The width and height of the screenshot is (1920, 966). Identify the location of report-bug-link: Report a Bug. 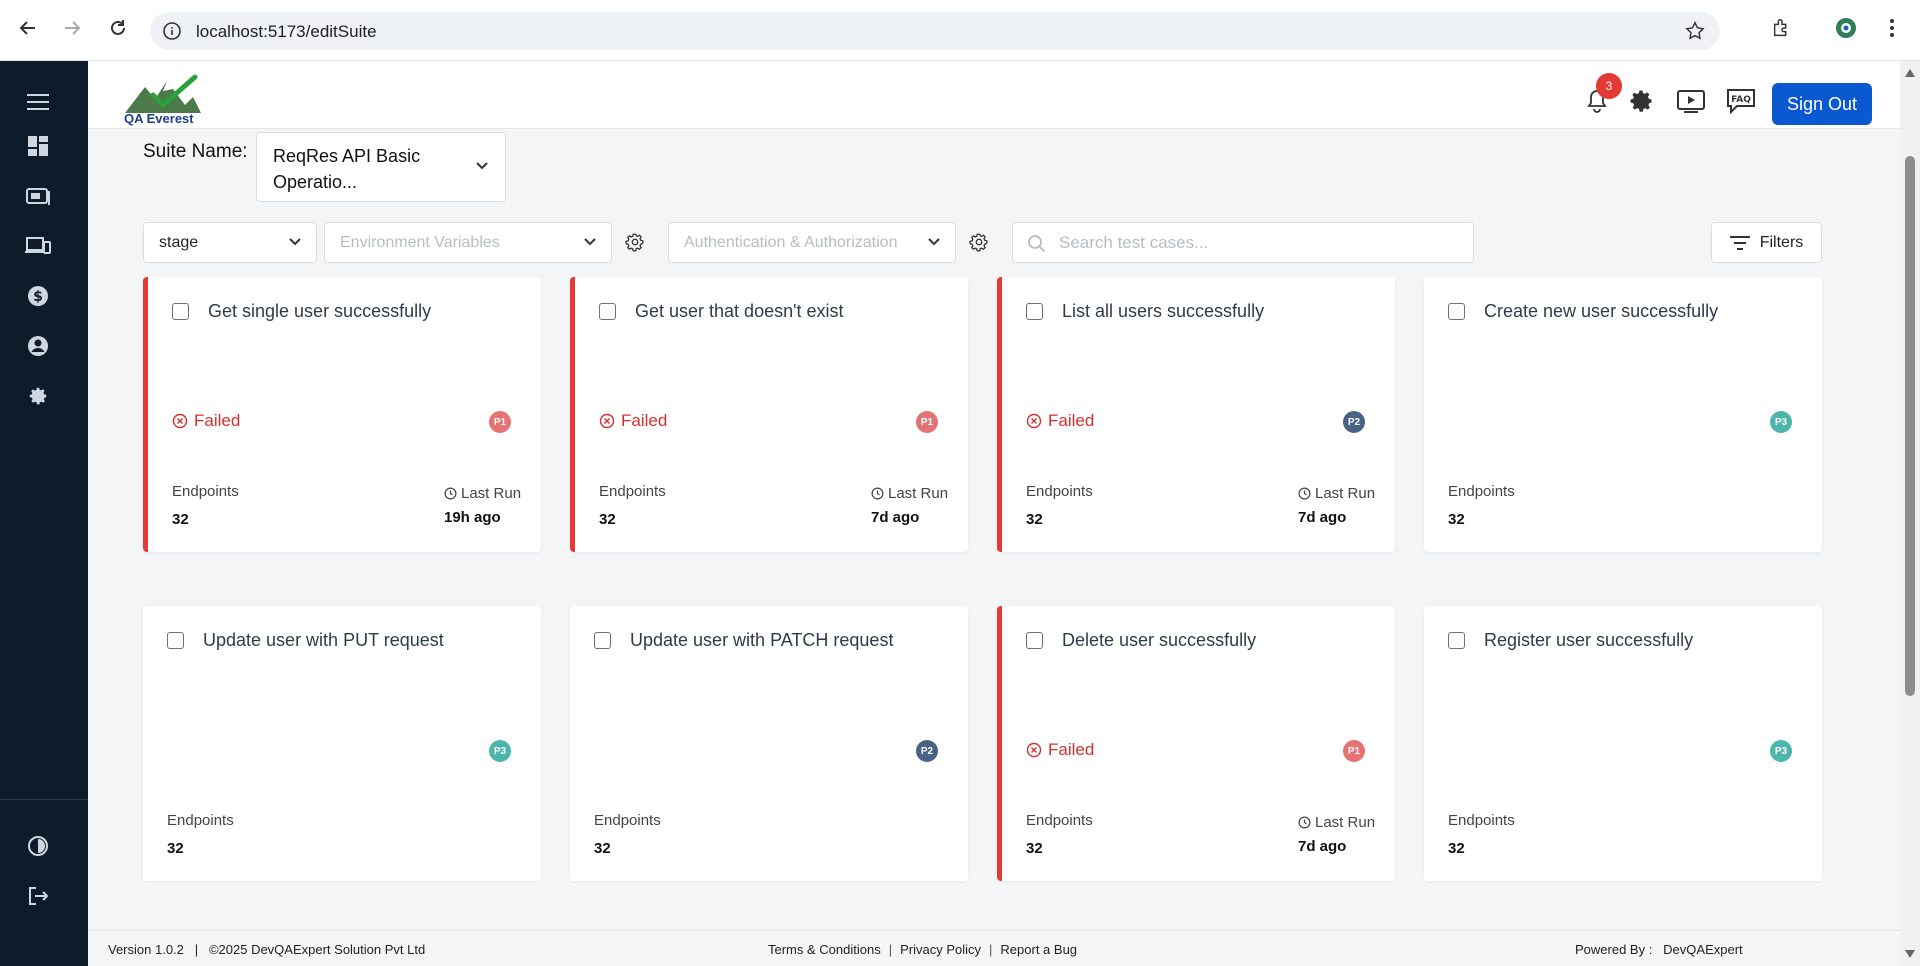
(1038, 949).